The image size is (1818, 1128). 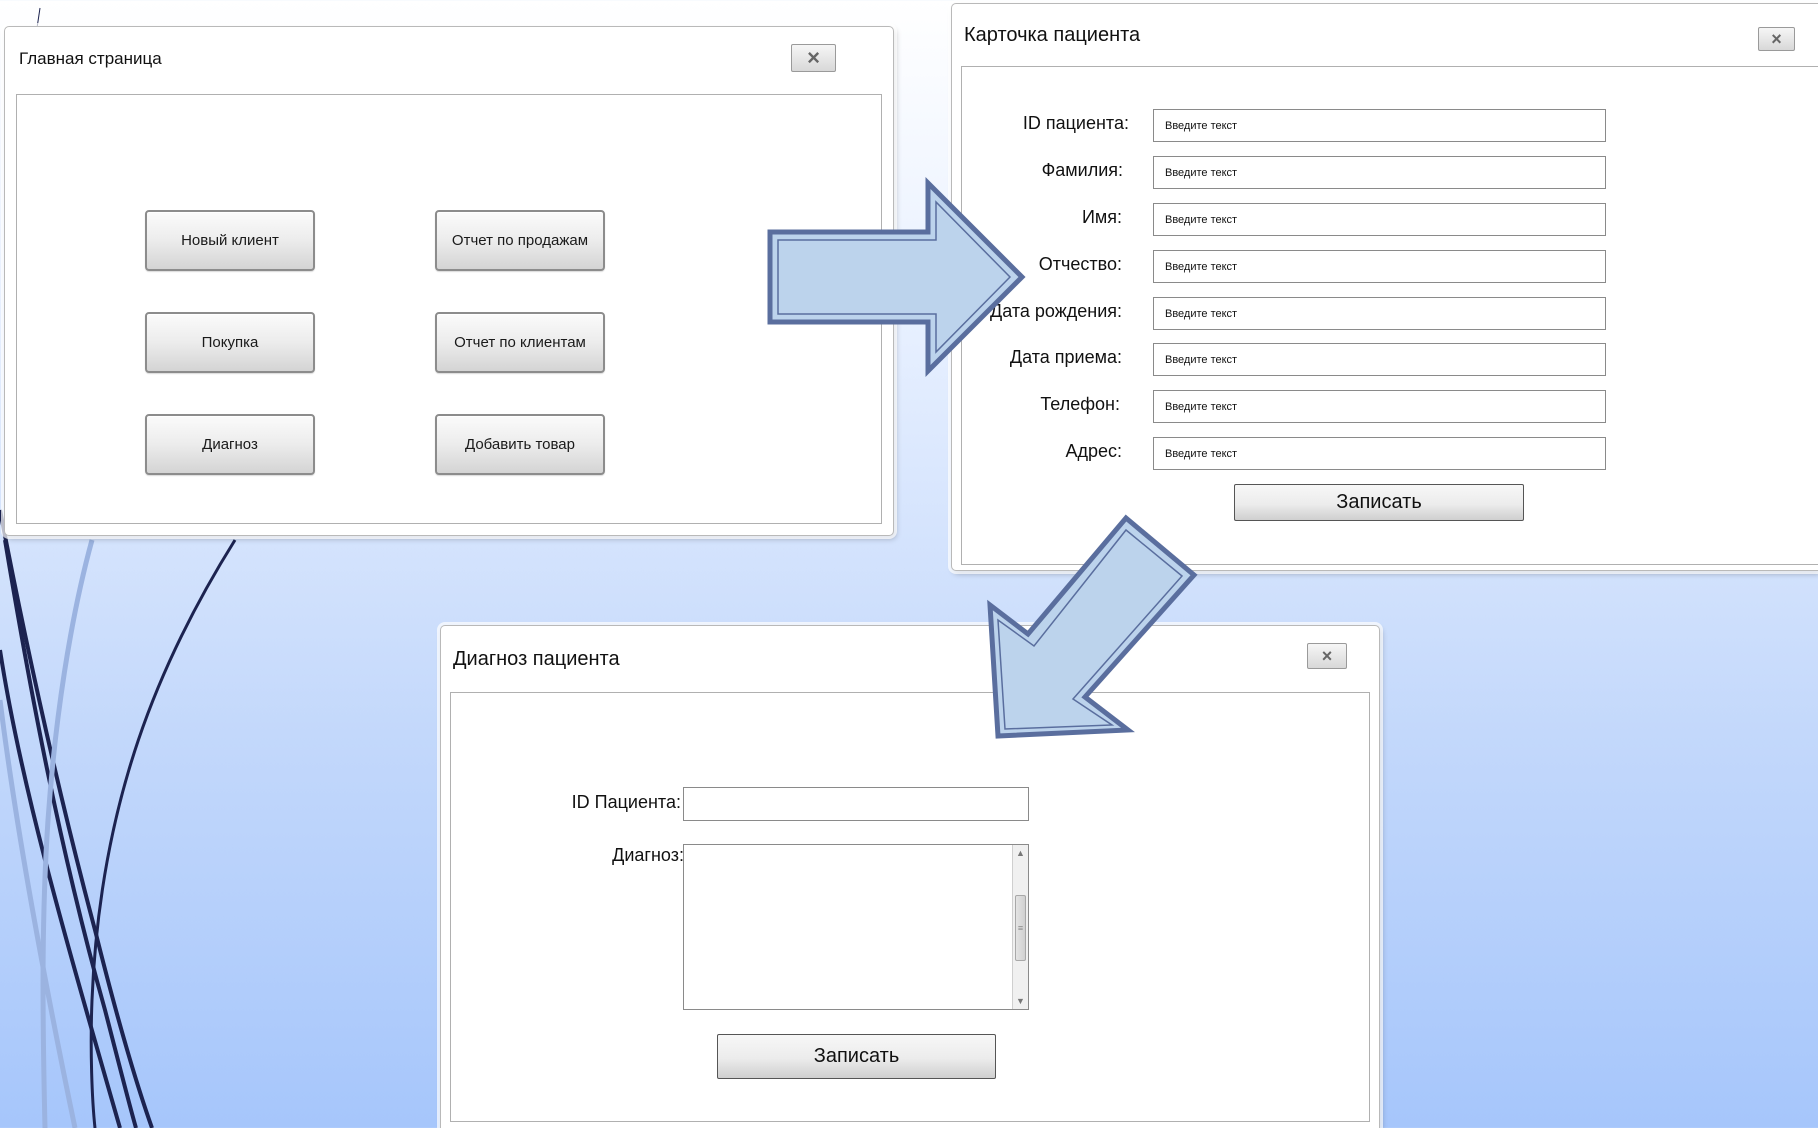 I want to click on clients-report-button: Отчет по клиентам, so click(x=520, y=342).